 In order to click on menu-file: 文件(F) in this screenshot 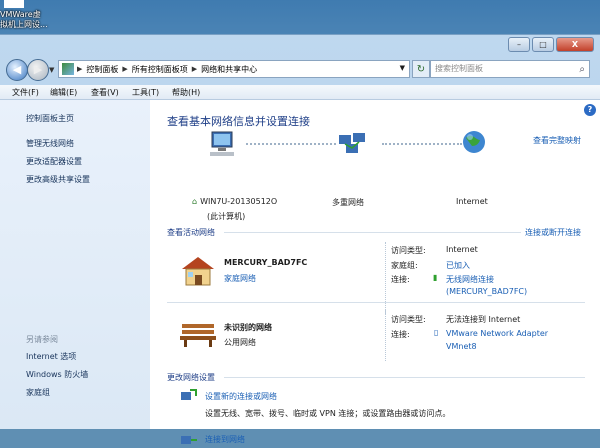, I will do `click(25, 92)`.